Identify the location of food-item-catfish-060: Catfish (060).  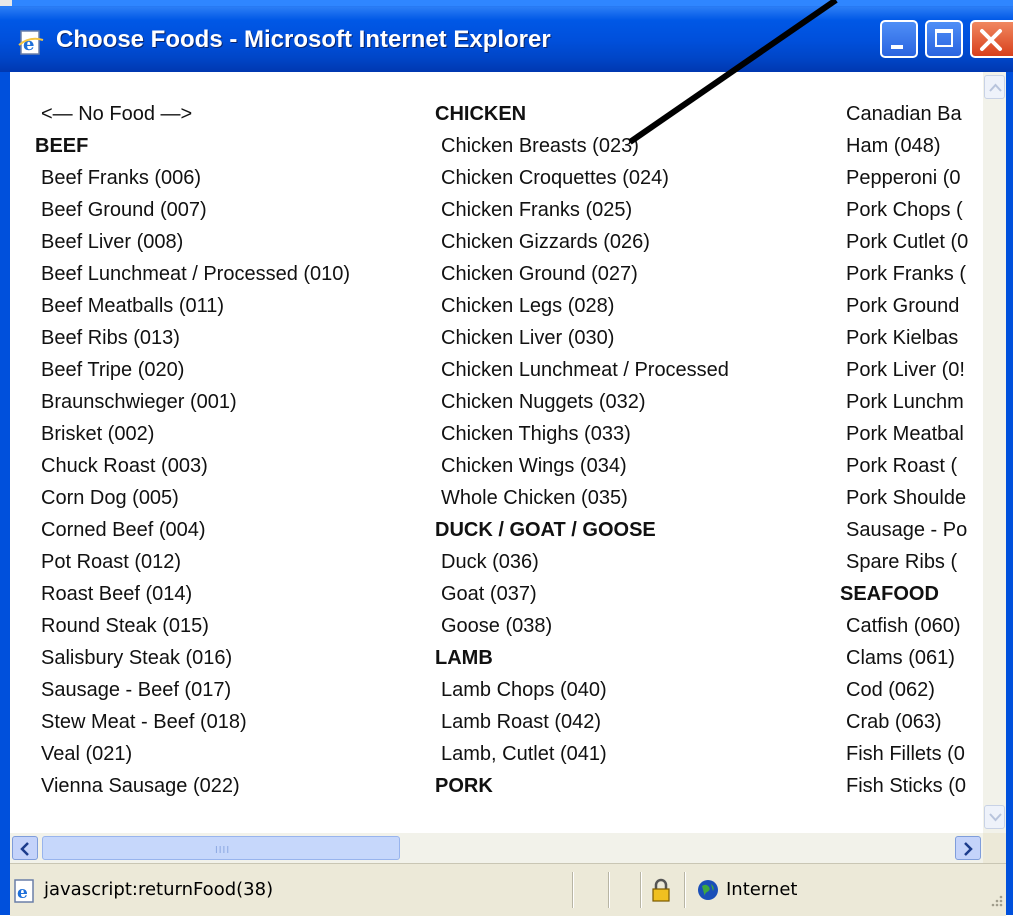
(911, 626).